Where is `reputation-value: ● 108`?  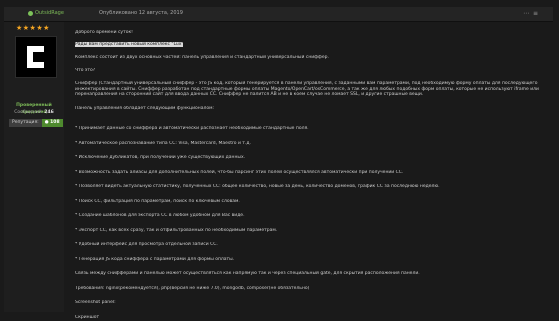
reputation-value: ● 108 is located at coordinates (52, 123).